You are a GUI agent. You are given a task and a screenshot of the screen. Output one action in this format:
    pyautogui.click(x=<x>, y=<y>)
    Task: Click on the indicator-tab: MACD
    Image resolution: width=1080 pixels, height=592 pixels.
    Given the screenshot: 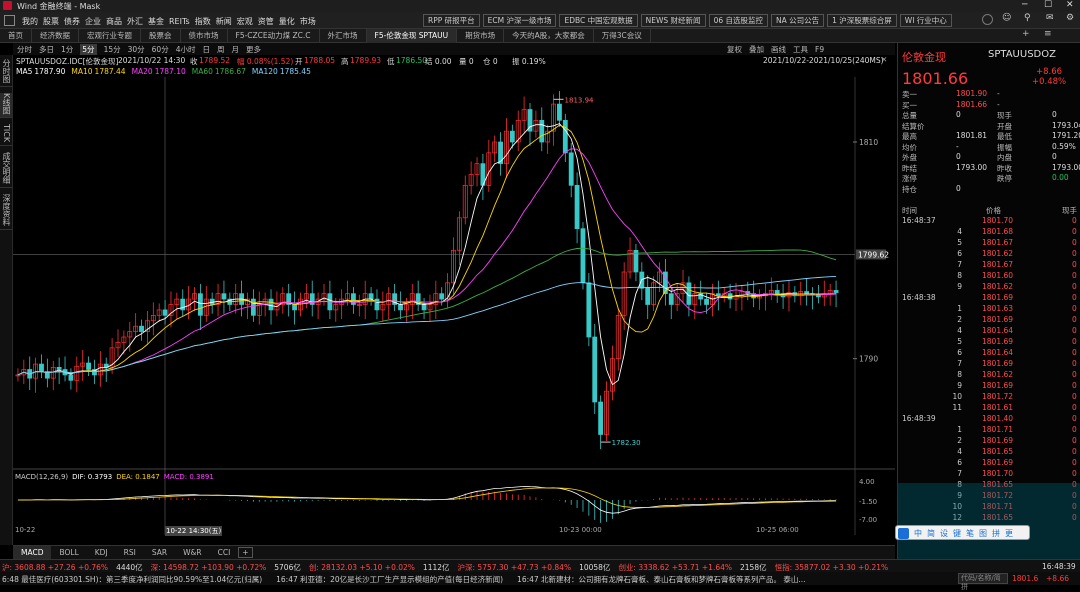 What is the action you would take?
    pyautogui.click(x=32, y=552)
    